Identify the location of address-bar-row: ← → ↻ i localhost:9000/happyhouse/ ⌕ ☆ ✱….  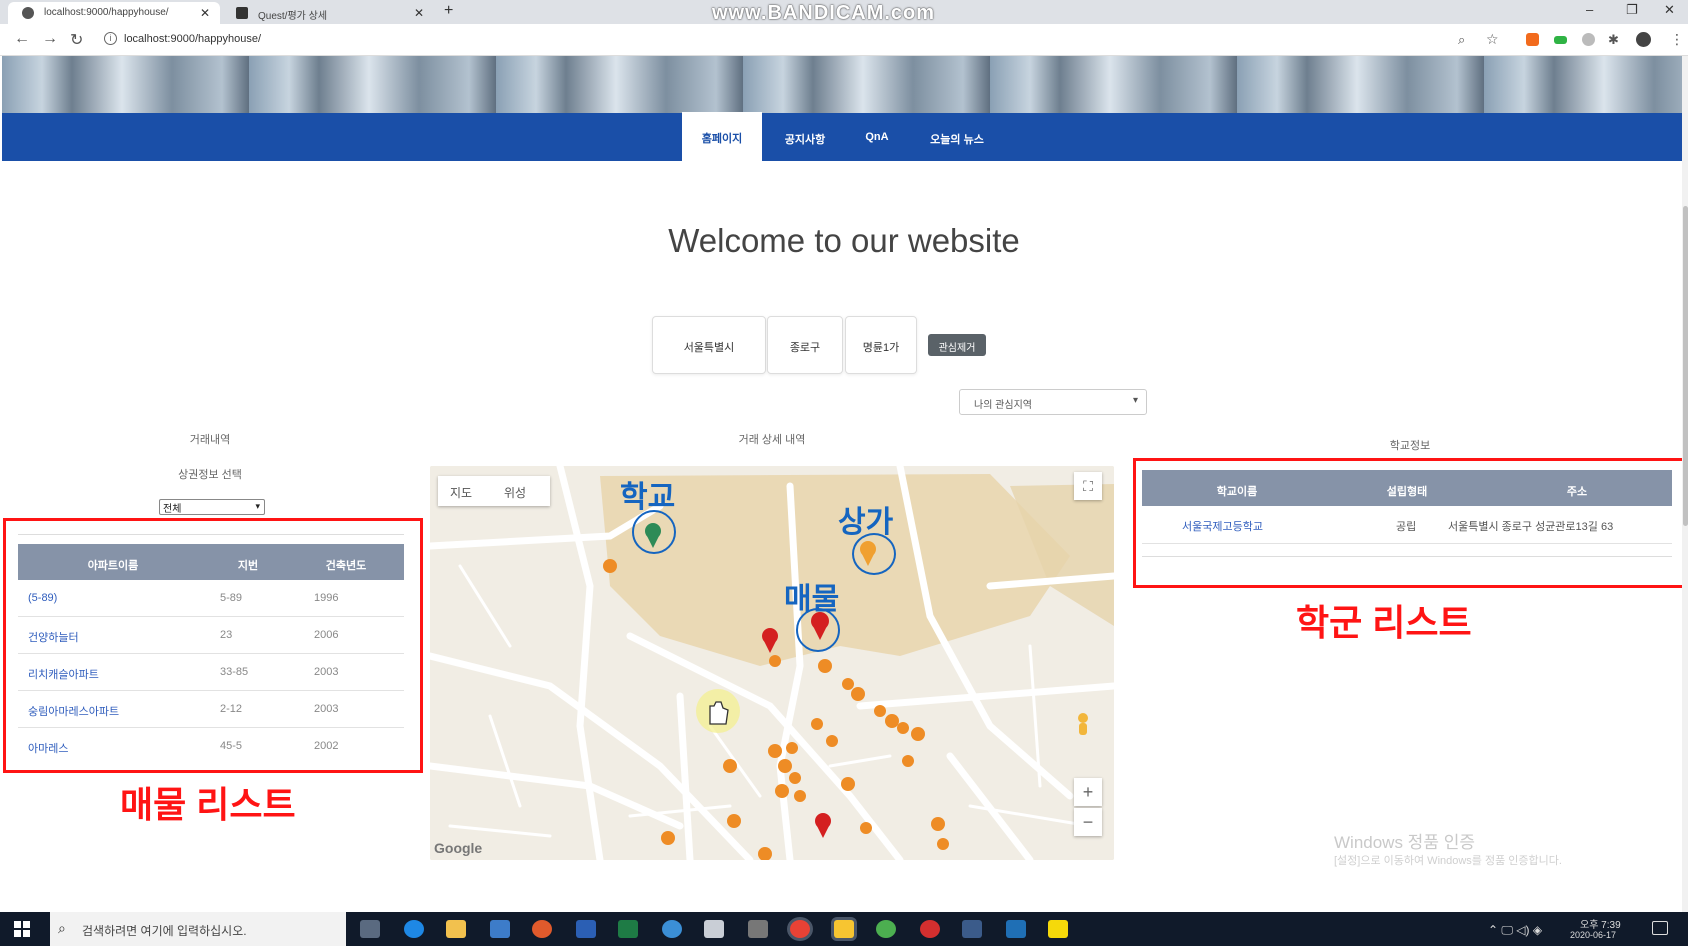
(844, 40).